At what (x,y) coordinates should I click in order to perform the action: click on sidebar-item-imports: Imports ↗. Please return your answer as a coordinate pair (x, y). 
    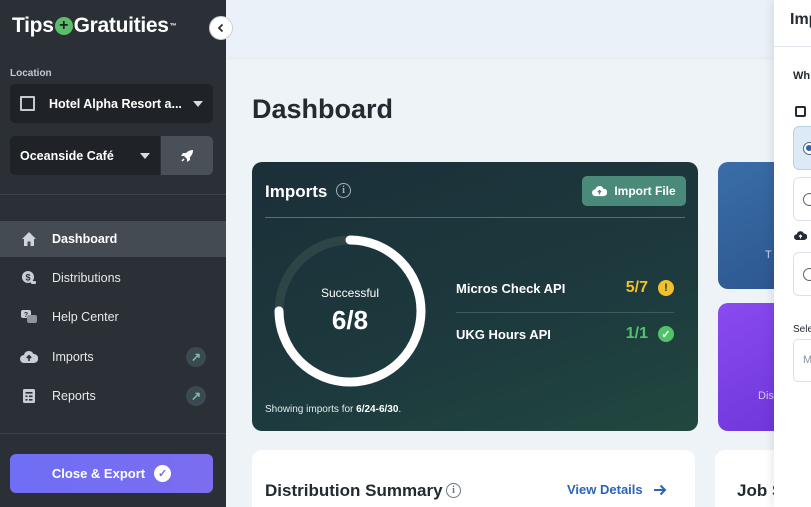
    Looking at the image, I should click on (113, 357).